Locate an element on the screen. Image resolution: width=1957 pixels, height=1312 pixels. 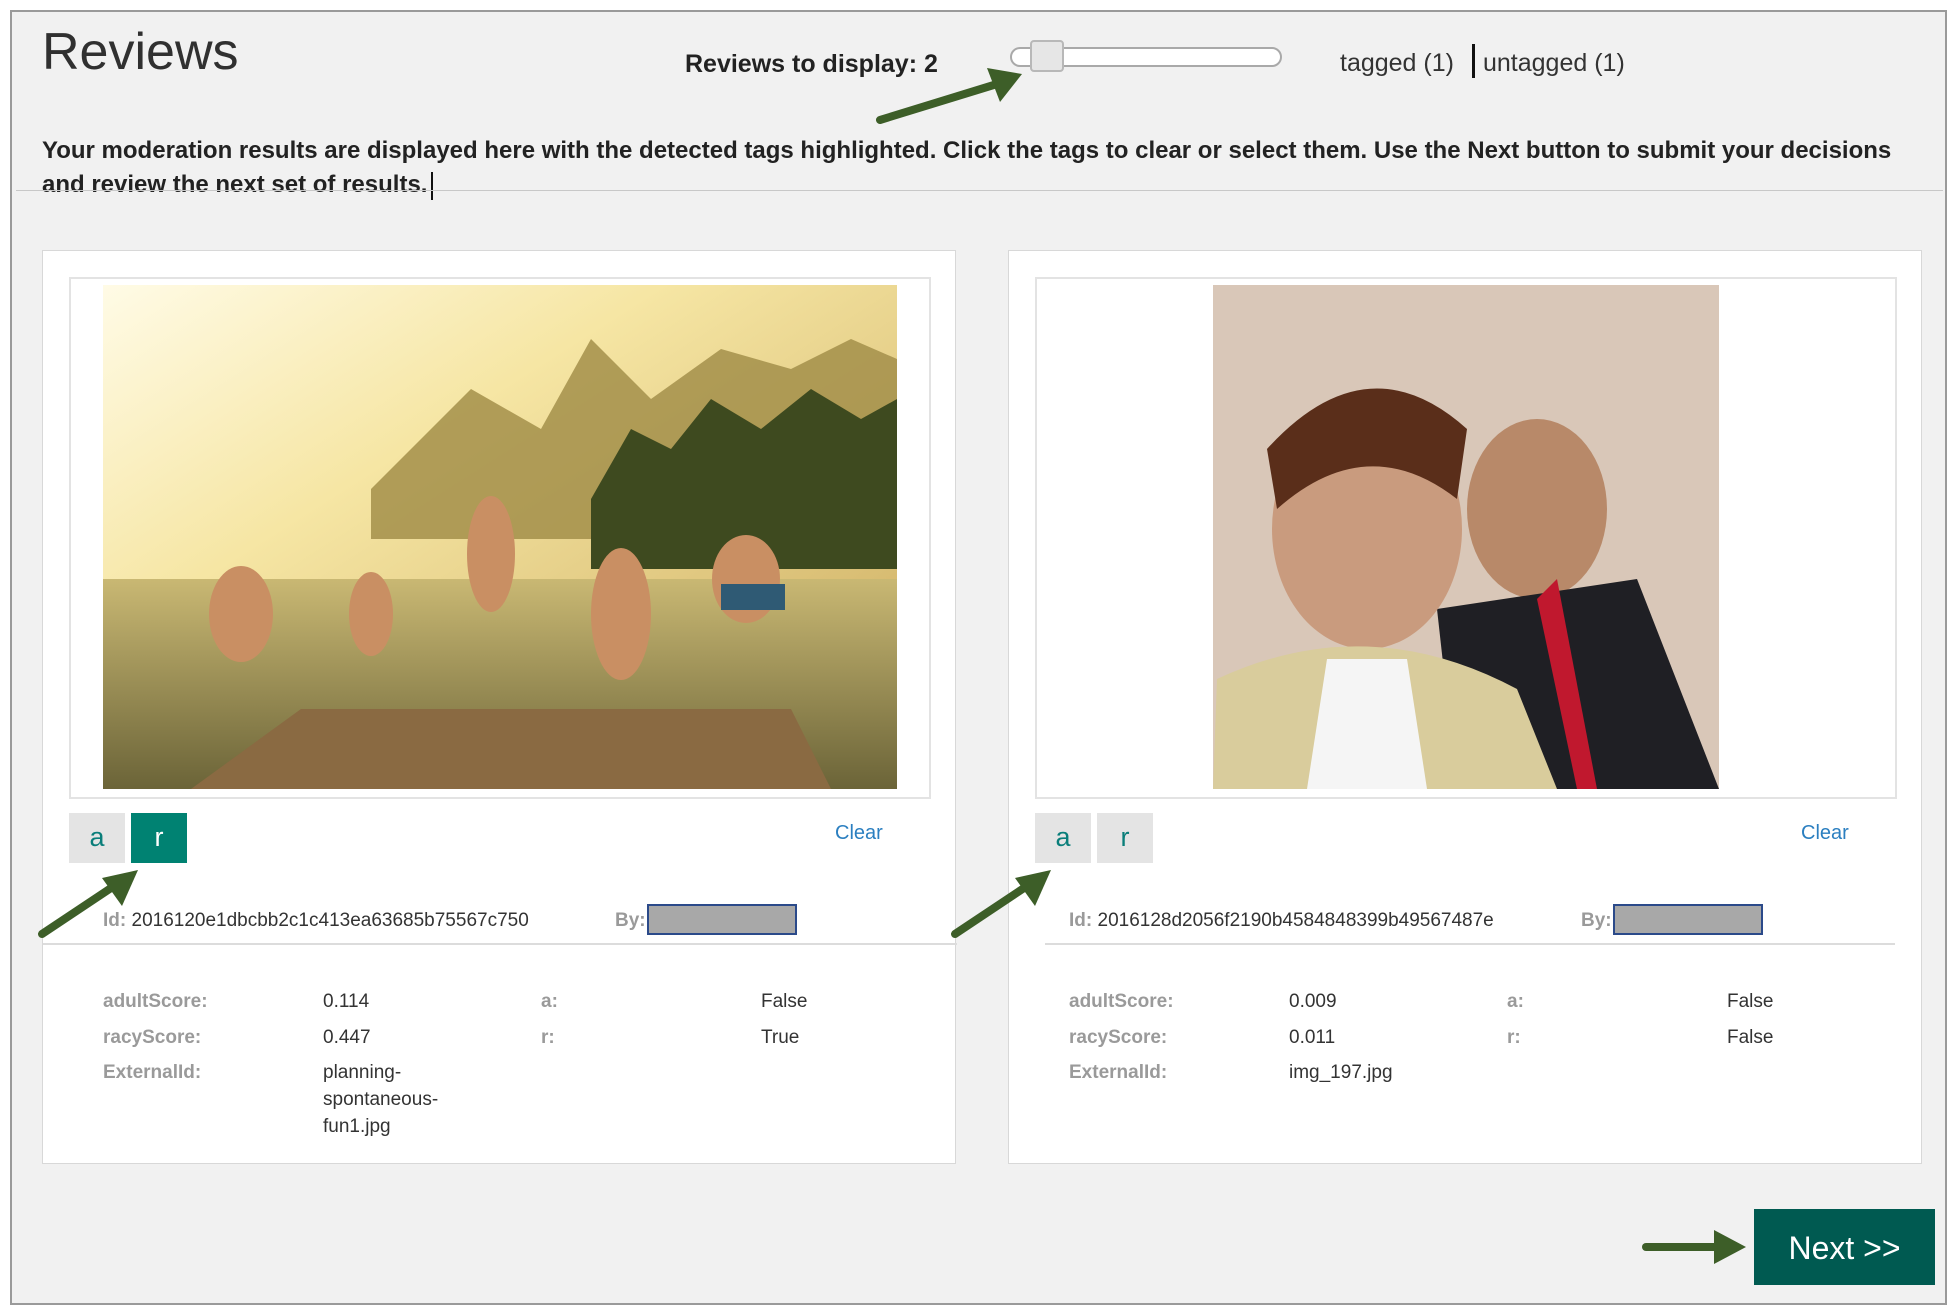
header-divider is located at coordinates (979, 190).